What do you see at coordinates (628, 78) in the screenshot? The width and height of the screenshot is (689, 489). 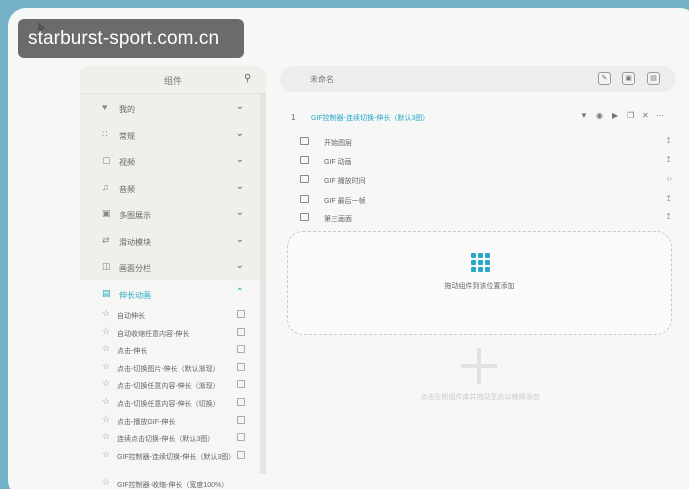 I see `save-icon: ▣` at bounding box center [628, 78].